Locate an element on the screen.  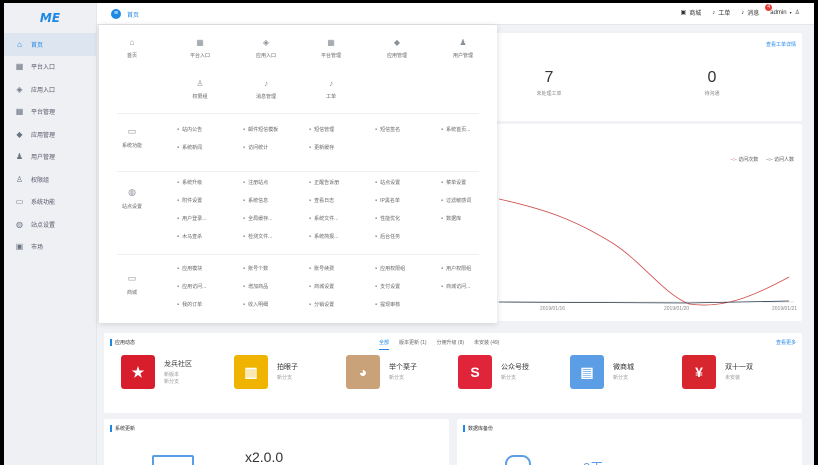
system-update-title: 系统更新 is located at coordinates (122, 428).